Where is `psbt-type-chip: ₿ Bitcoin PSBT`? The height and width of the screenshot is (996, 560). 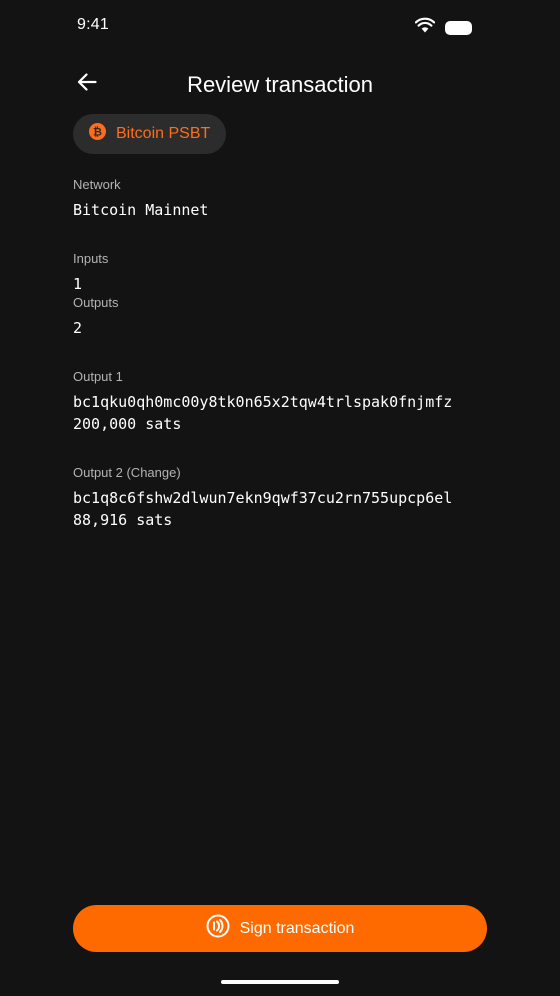 psbt-type-chip: ₿ Bitcoin PSBT is located at coordinates (150, 134).